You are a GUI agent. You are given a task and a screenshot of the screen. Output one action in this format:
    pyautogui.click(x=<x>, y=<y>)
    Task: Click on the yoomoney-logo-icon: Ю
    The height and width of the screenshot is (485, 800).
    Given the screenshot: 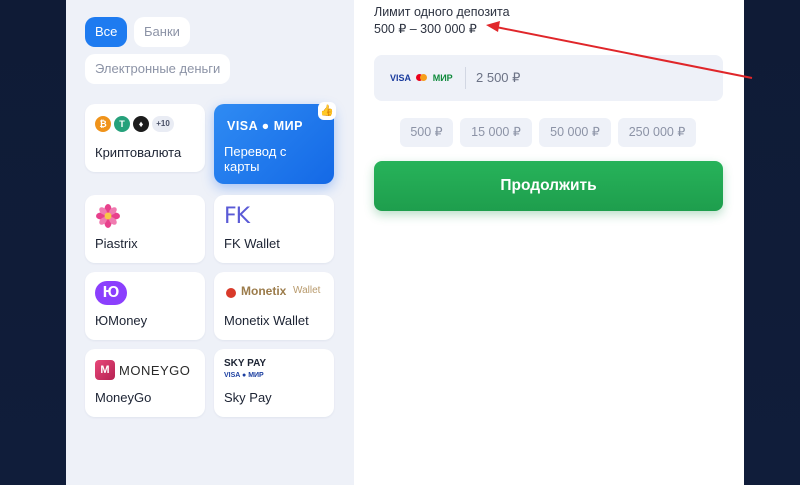 What is the action you would take?
    pyautogui.click(x=111, y=293)
    